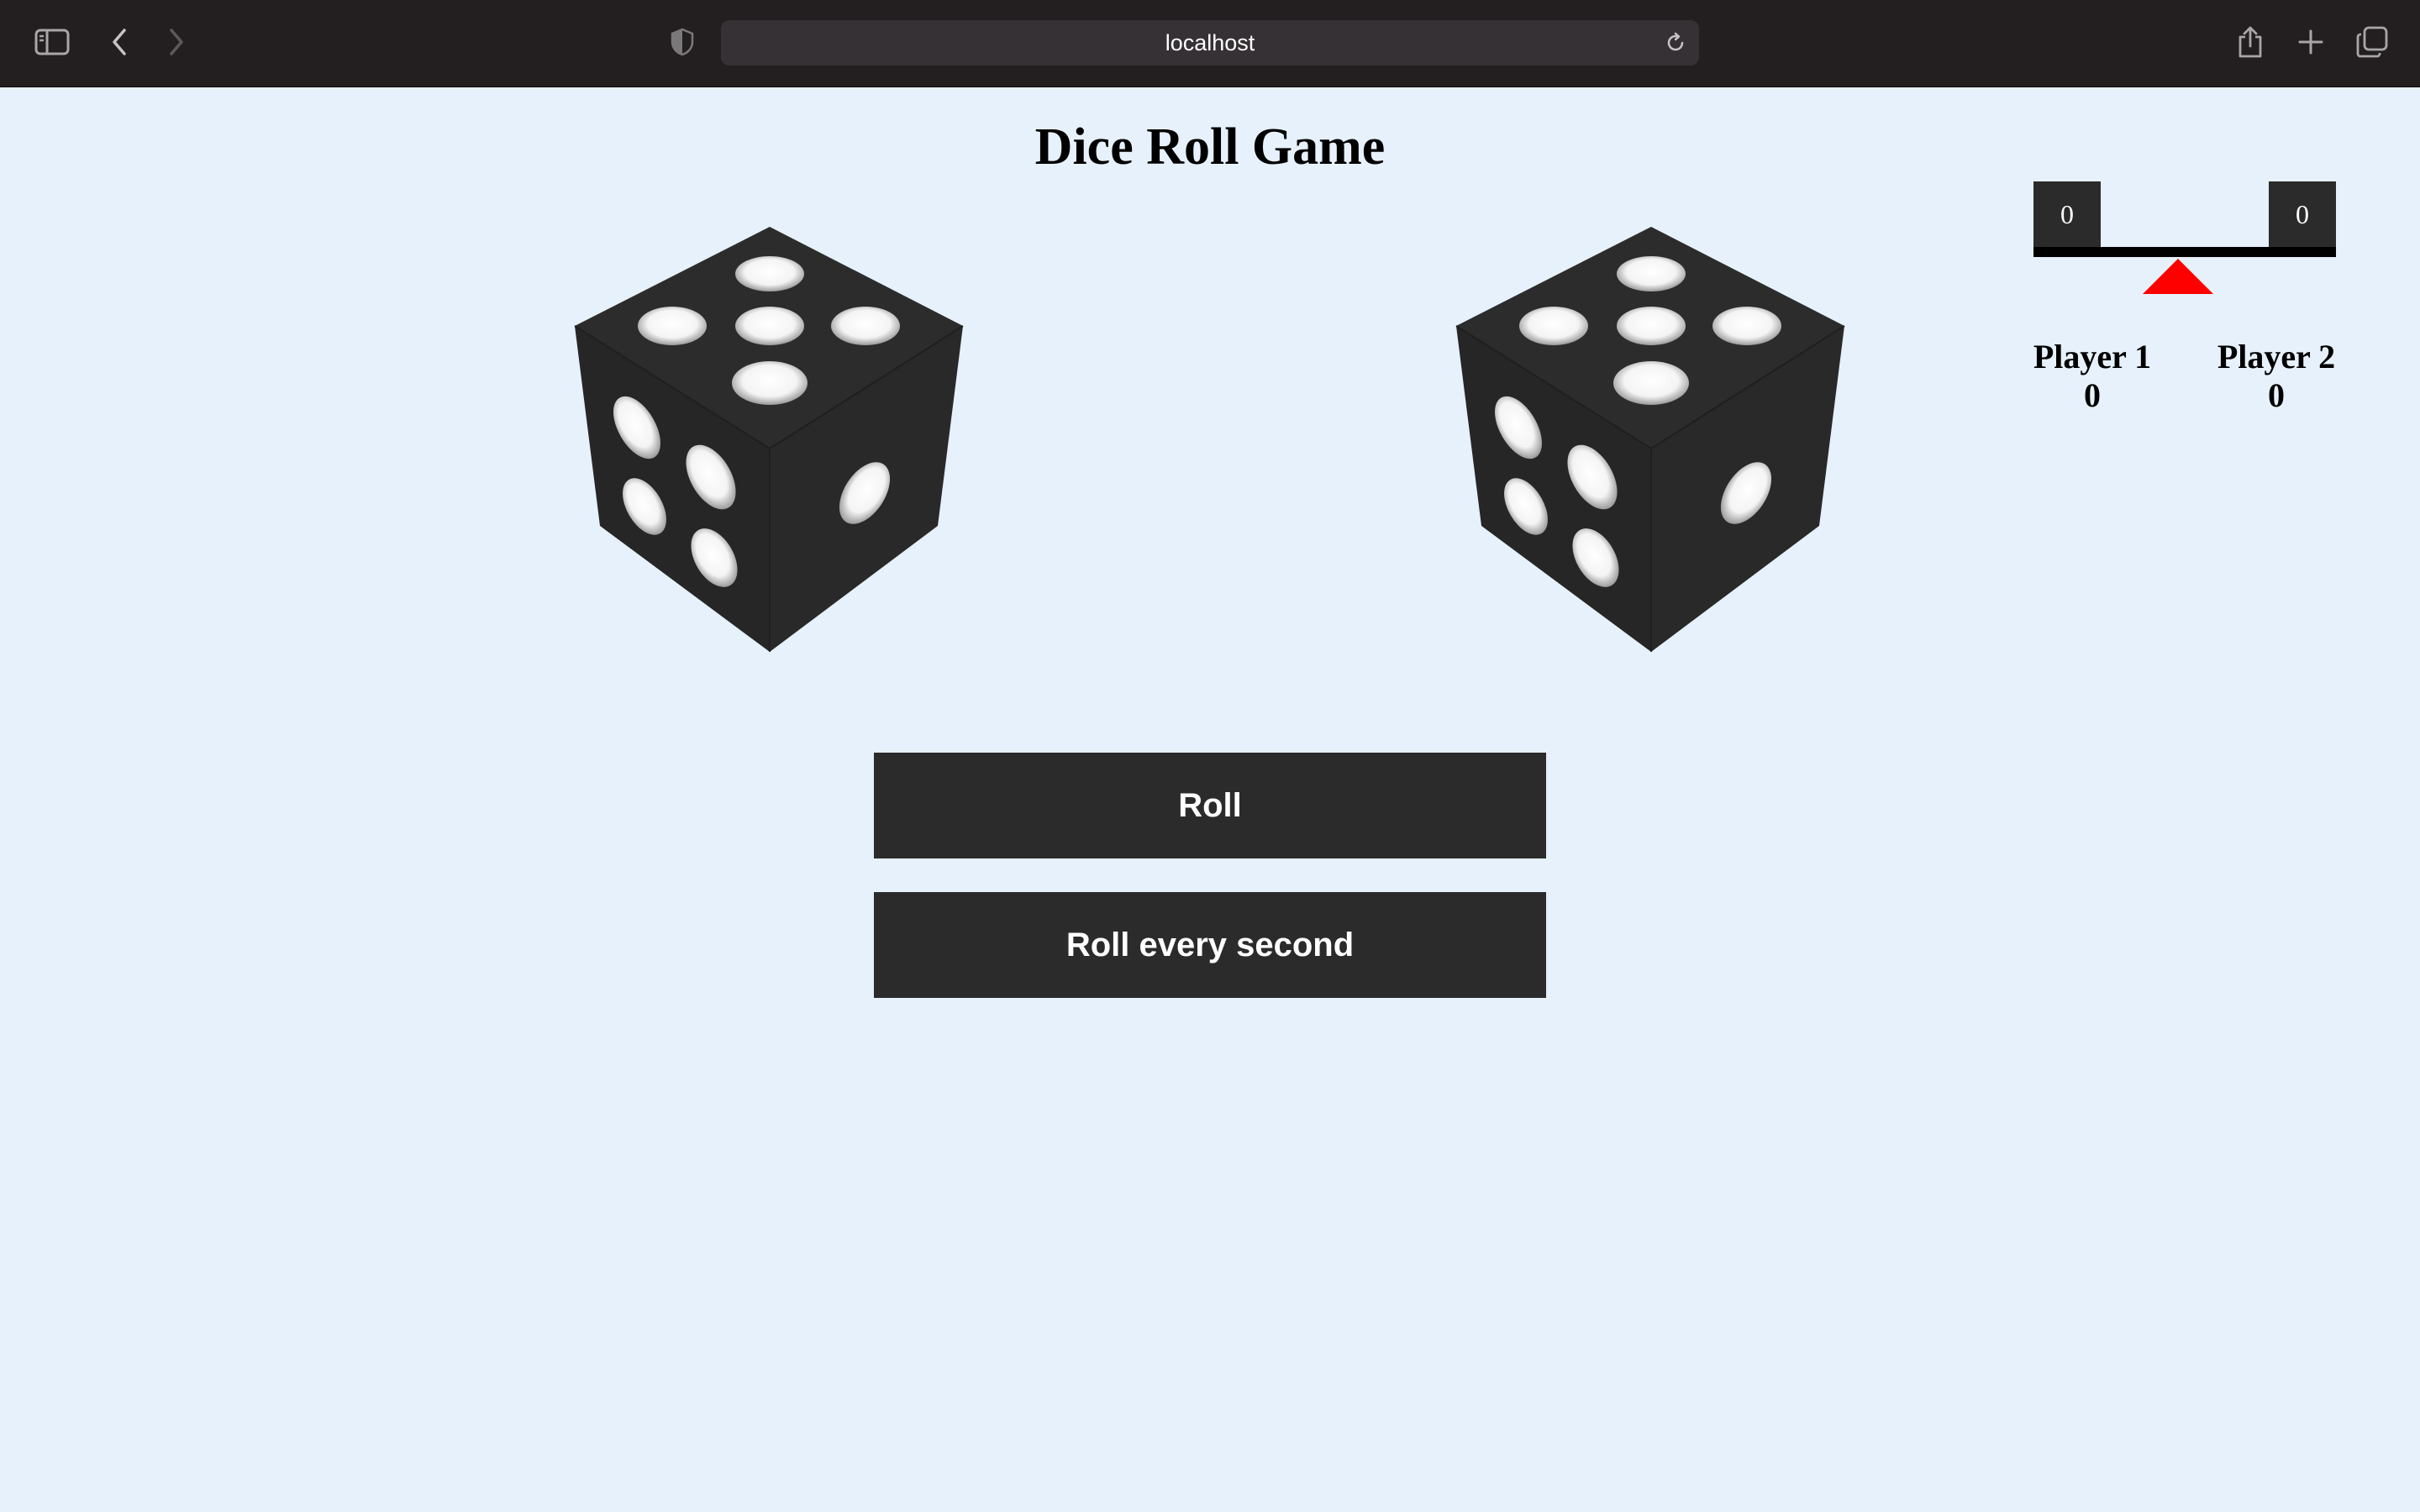 The image size is (2420, 1512). Describe the element at coordinates (682, 42) in the screenshot. I see `shield-icon` at that location.